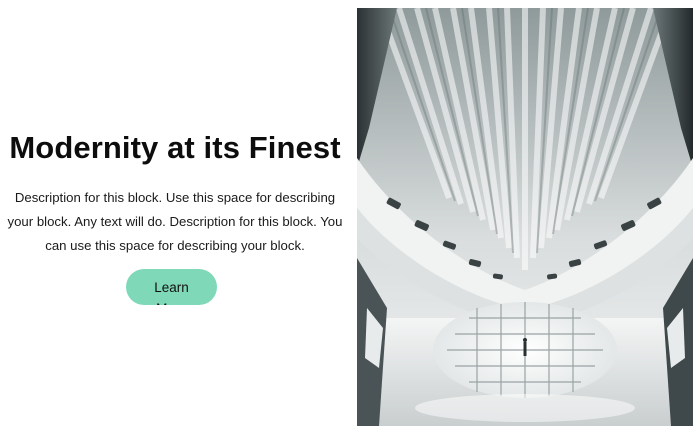 The height and width of the screenshot is (434, 700). Describe the element at coordinates (175, 147) in the screenshot. I see `hero-title: Modernity at its Finest` at that location.